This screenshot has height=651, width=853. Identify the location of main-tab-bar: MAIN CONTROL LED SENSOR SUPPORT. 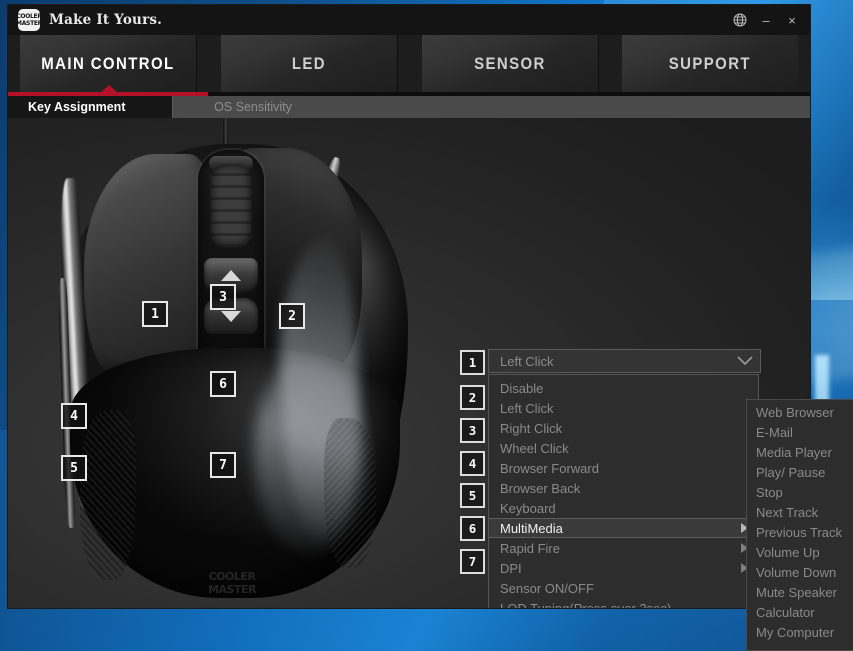
(409, 63).